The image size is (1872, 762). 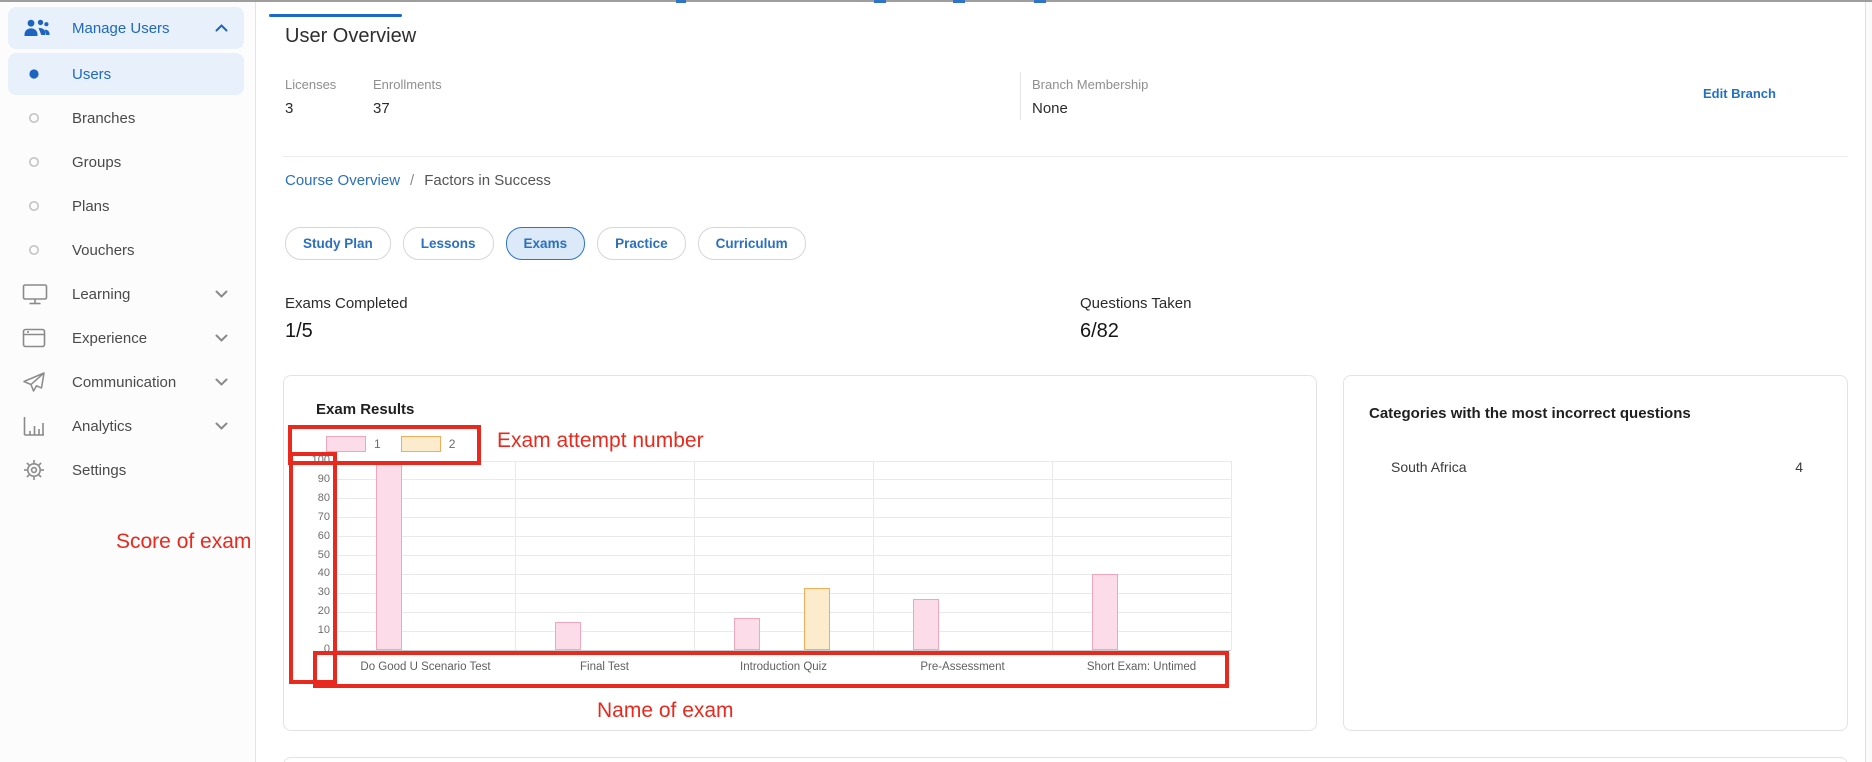 What do you see at coordinates (40, 338) in the screenshot?
I see `window-icon` at bounding box center [40, 338].